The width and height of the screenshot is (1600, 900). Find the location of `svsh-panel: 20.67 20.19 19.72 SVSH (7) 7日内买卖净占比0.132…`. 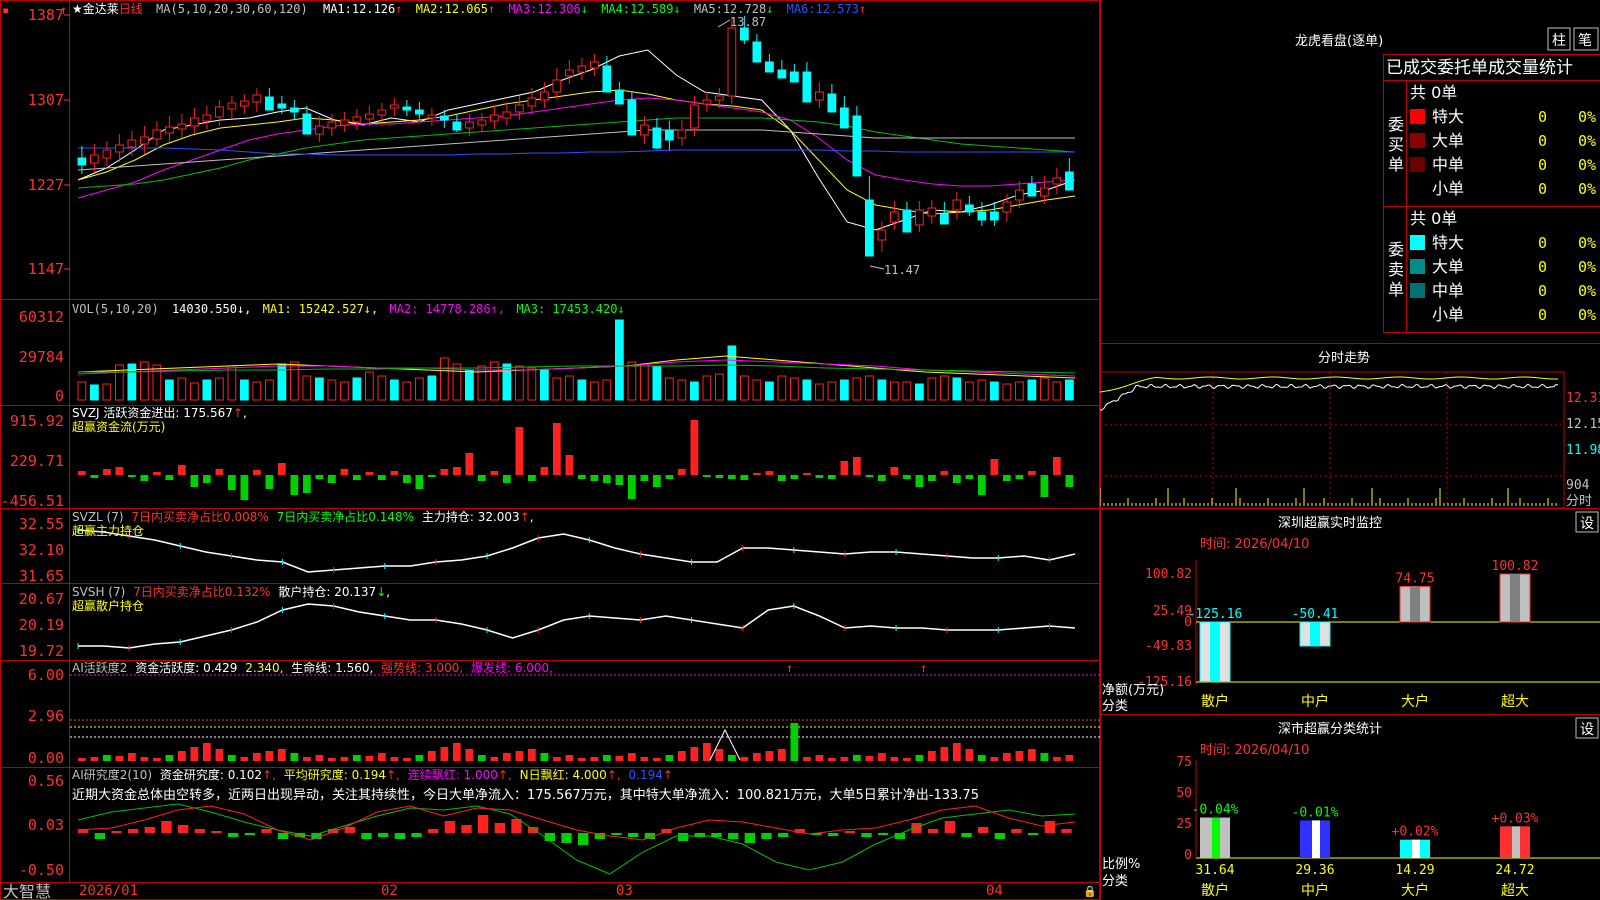

svsh-panel: 20.67 20.19 19.72 SVSH (7) 7日内买卖净占比0.132… is located at coordinates (547, 622).